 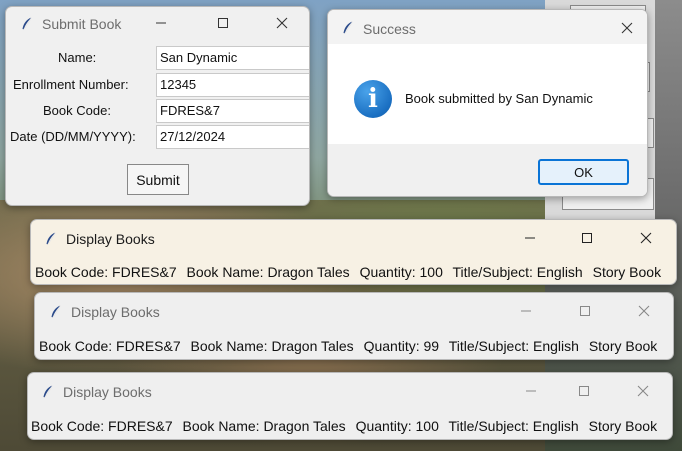 I want to click on submit-book-titlebar: Submit Book, so click(x=157, y=24).